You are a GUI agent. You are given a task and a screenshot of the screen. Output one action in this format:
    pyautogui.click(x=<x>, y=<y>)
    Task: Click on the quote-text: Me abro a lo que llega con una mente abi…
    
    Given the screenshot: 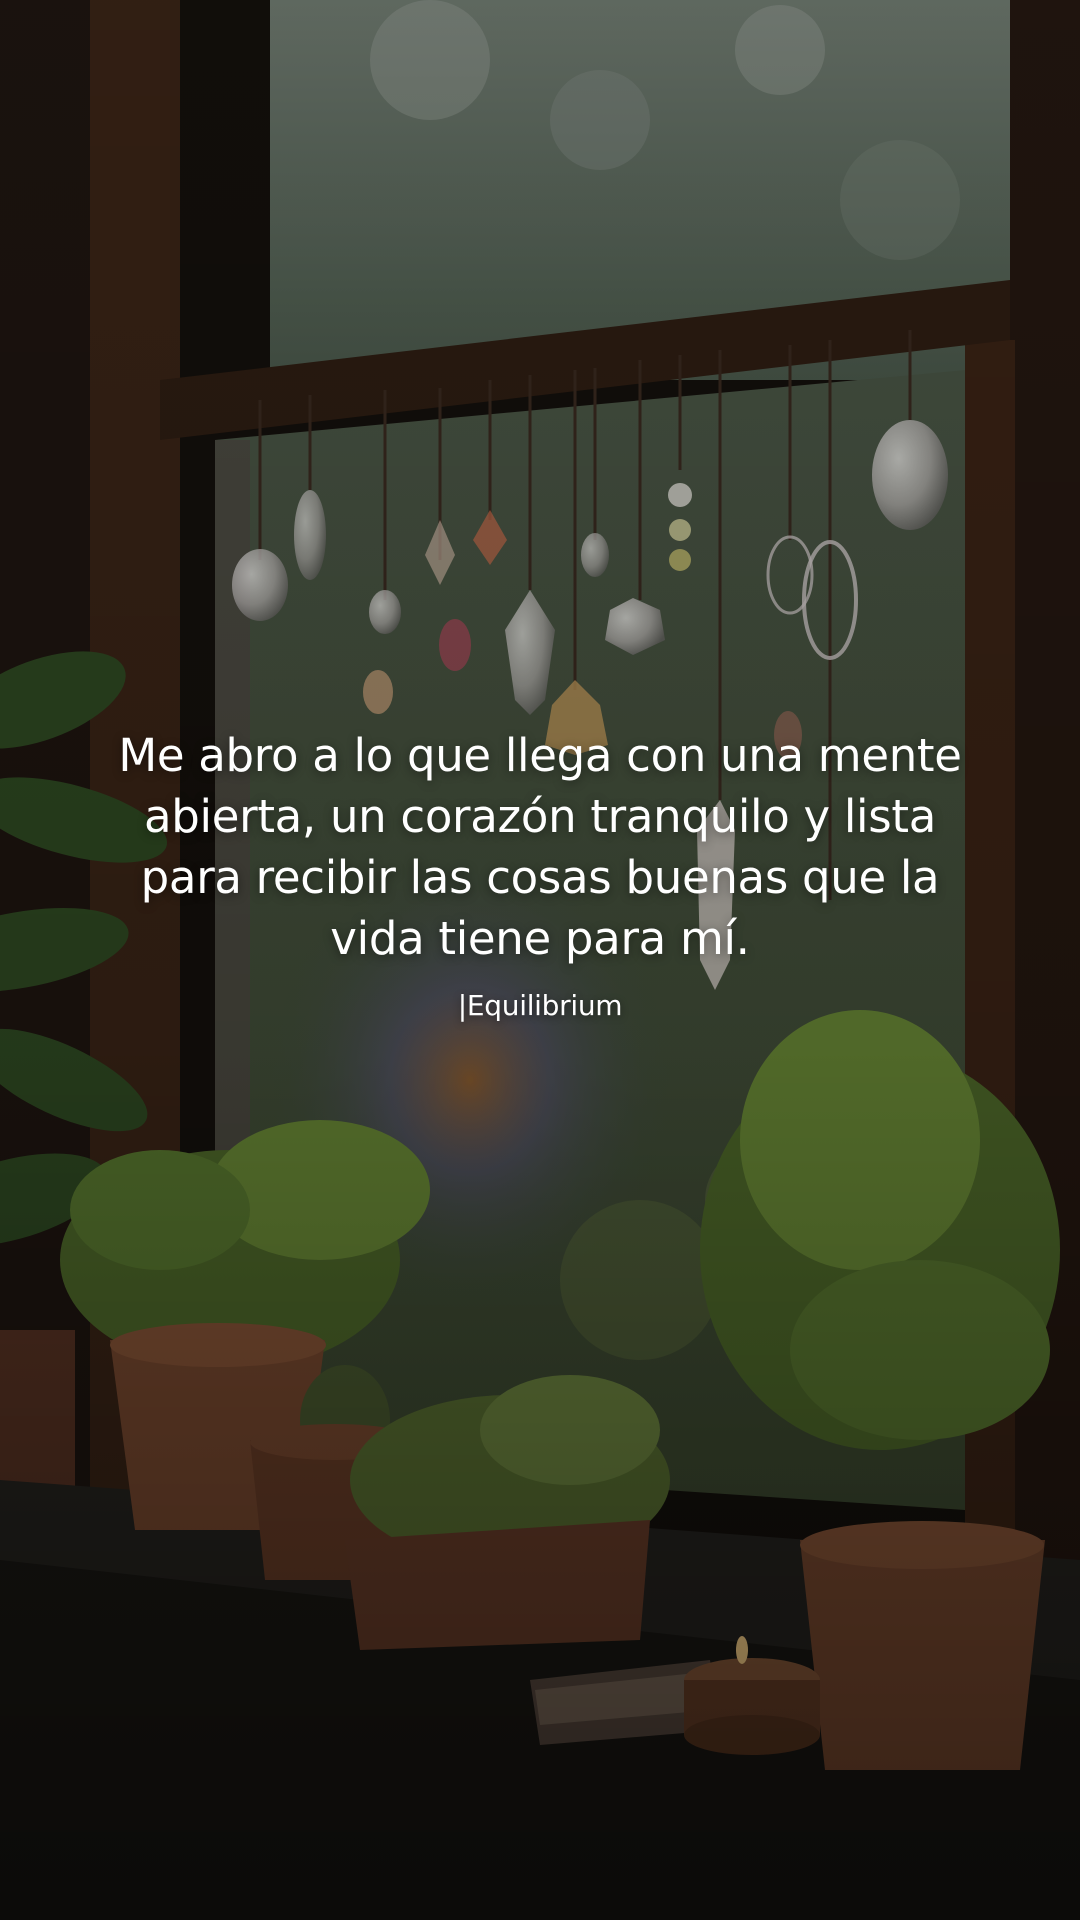 What is the action you would take?
    pyautogui.click(x=540, y=847)
    